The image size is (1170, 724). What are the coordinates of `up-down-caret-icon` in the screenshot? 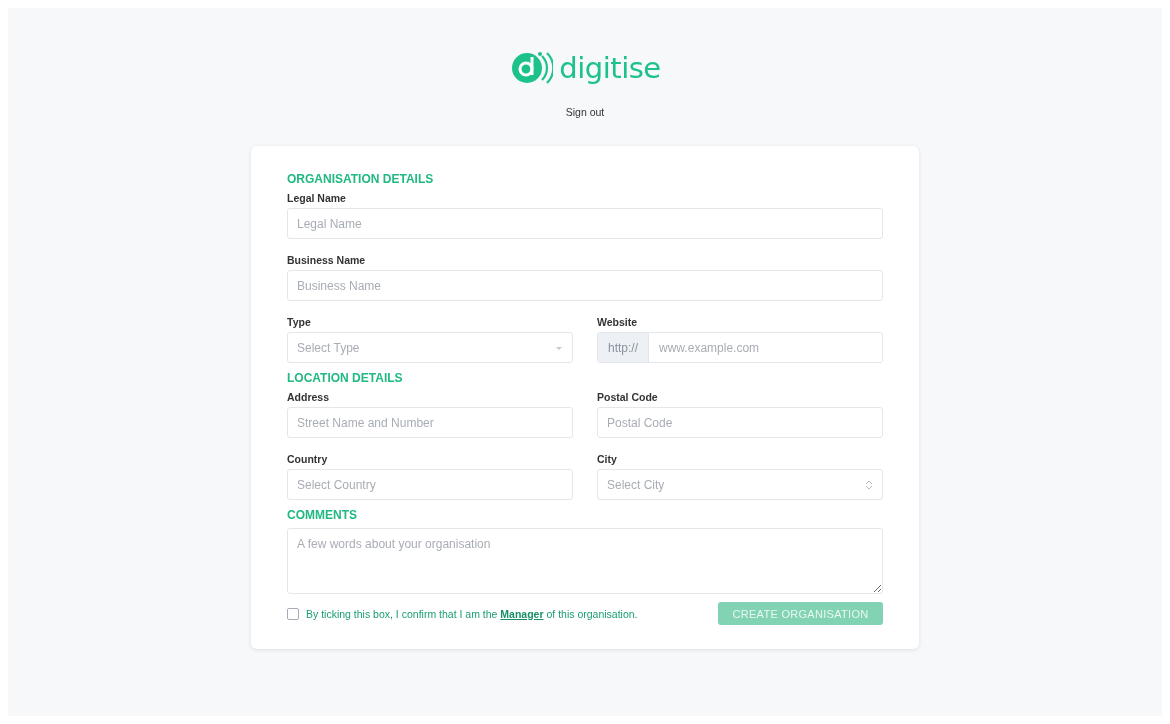 It's located at (869, 484).